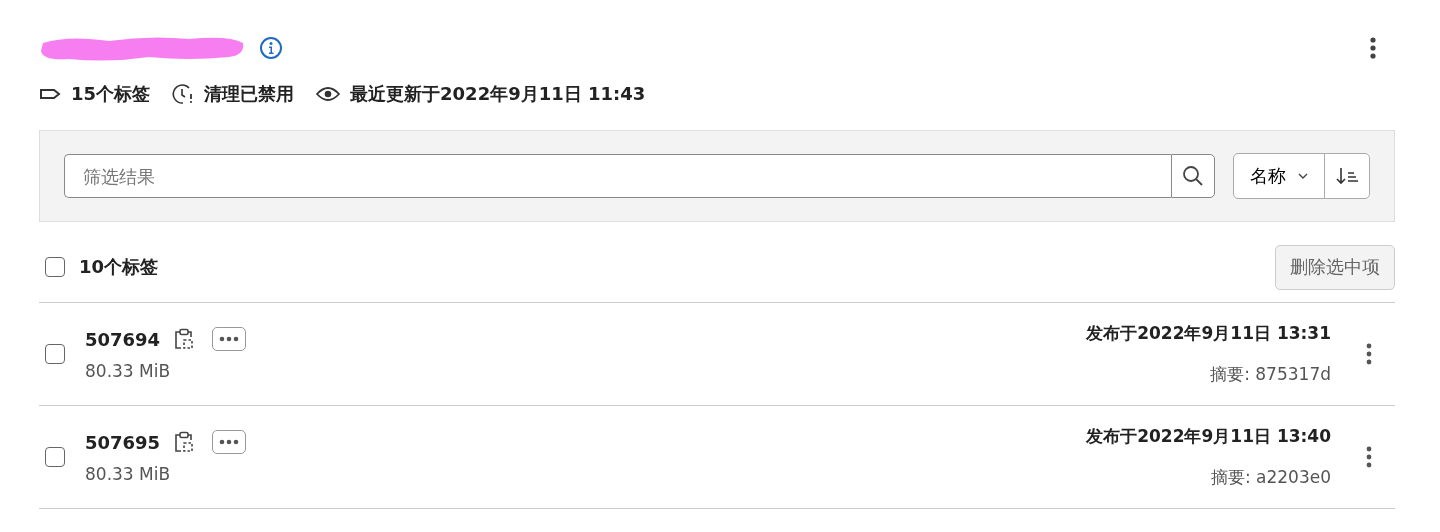  I want to click on tag-name: 507695, so click(123, 442).